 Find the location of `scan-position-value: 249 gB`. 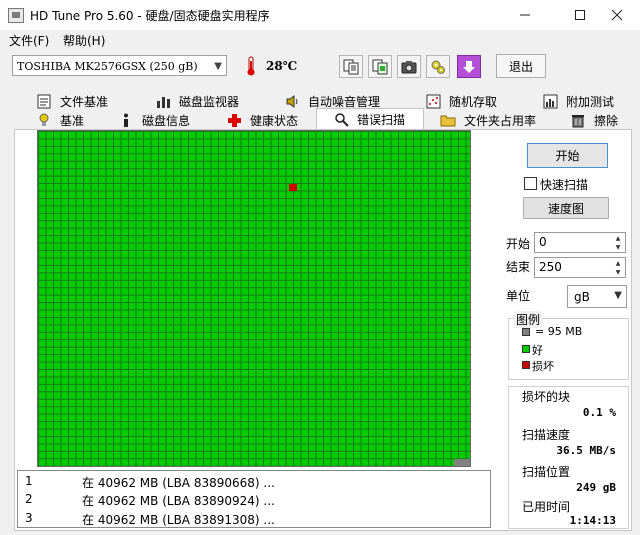

scan-position-value: 249 gB is located at coordinates (596, 487).